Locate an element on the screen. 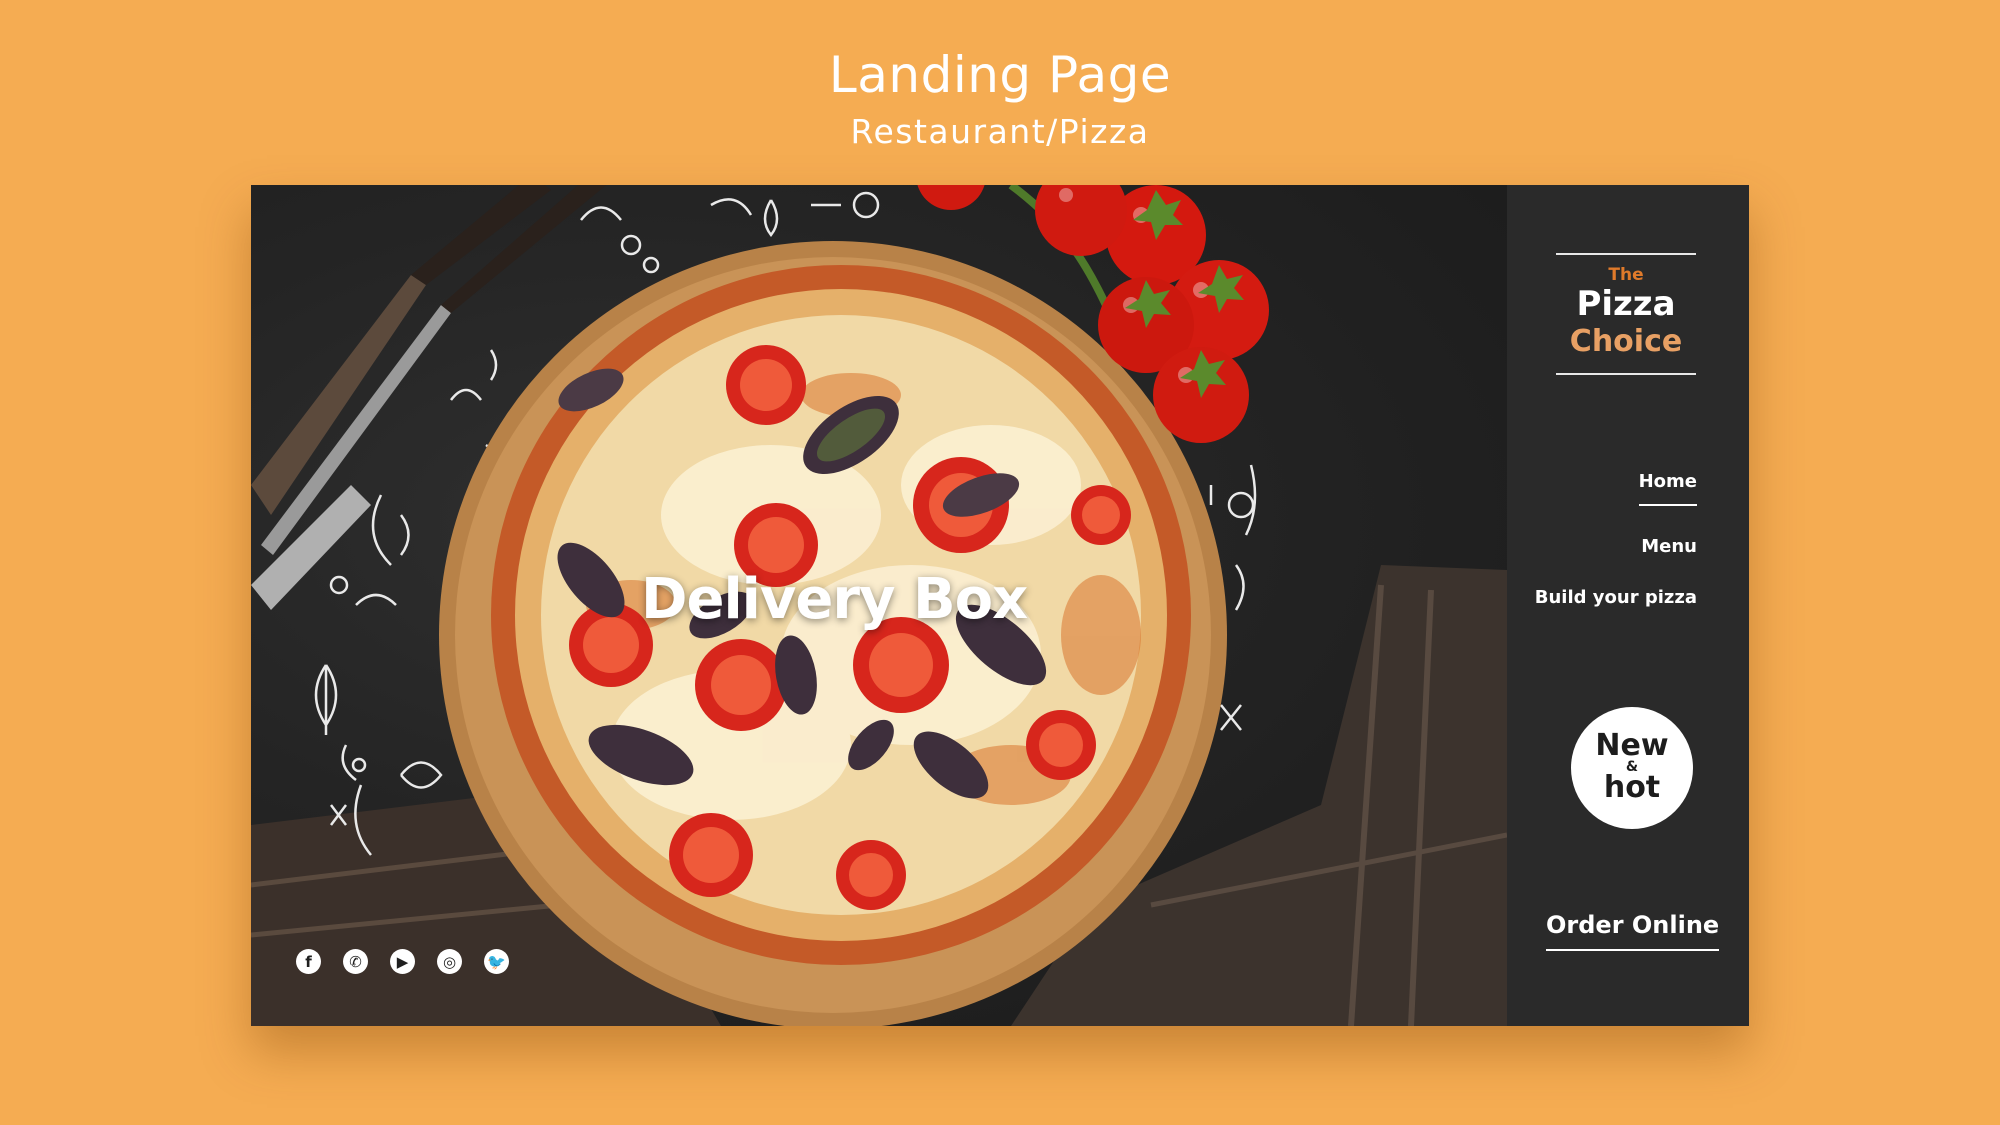 This screenshot has height=1125, width=2000. whatsapp-icon: ✆ is located at coordinates (355, 961).